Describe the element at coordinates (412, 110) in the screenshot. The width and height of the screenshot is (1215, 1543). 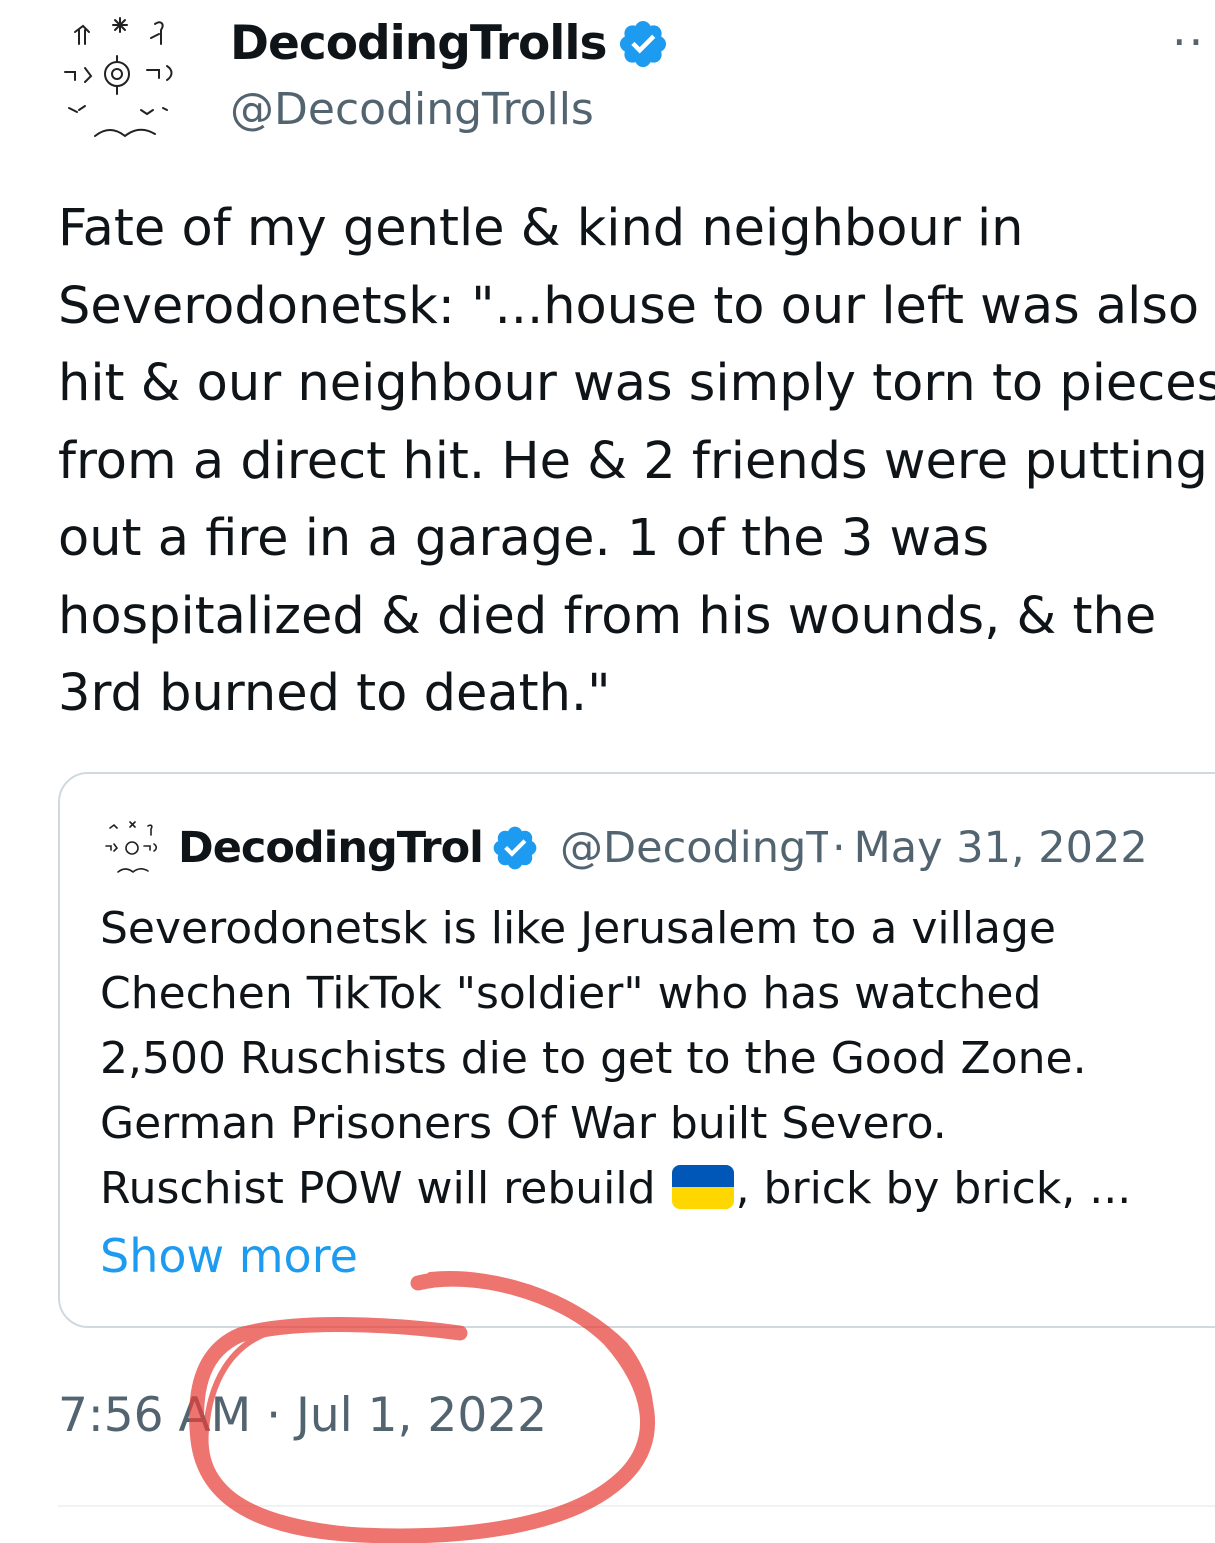
I see `author-handle: @DecodingTrolls` at that location.